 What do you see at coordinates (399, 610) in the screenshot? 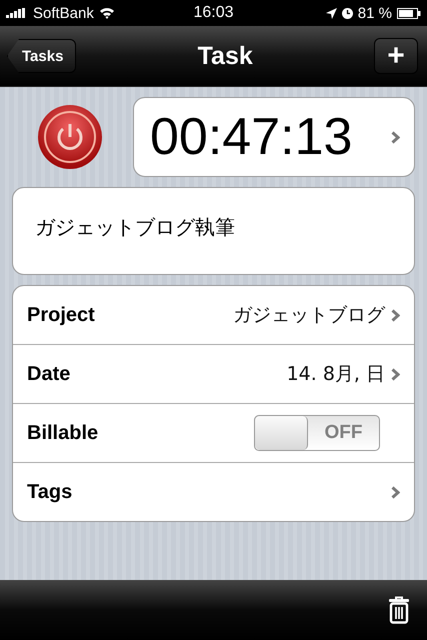
I see `trash-icon` at bounding box center [399, 610].